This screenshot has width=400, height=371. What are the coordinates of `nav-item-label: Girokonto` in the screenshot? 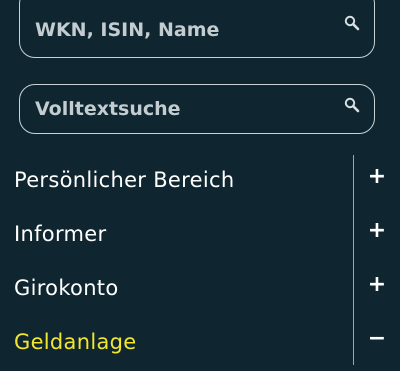 It's located at (66, 288).